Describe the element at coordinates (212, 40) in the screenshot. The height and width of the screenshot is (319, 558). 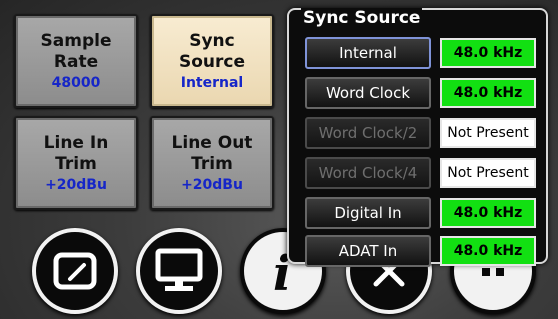
I see `sync-source-title-line1: Sync` at that location.